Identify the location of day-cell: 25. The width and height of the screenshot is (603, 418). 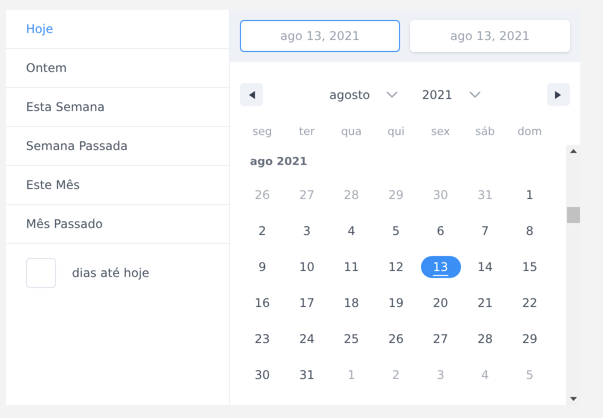
(351, 339).